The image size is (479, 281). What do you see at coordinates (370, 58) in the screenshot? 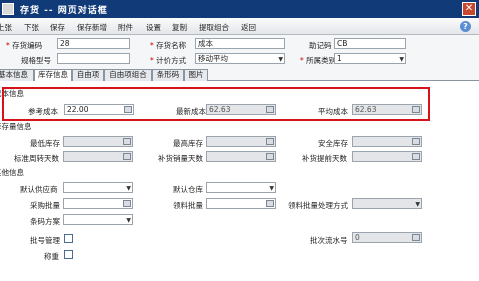
I see `category-select: 1 ▼` at bounding box center [370, 58].